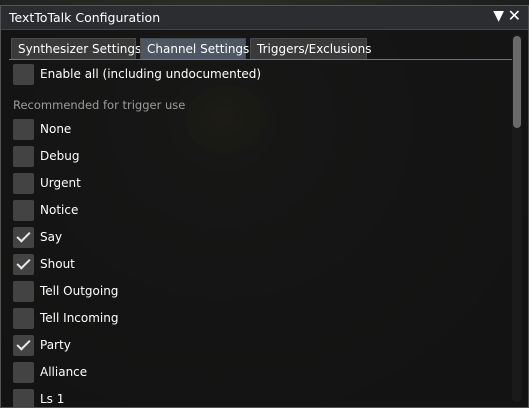  I want to click on scrollbar, so click(517, 218).